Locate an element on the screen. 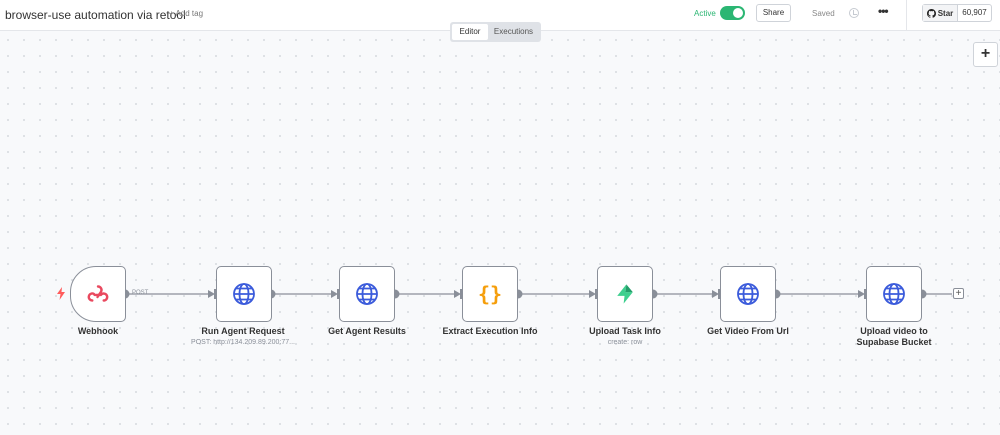 The image size is (1000, 435). add-next-node-button: + is located at coordinates (958, 293).